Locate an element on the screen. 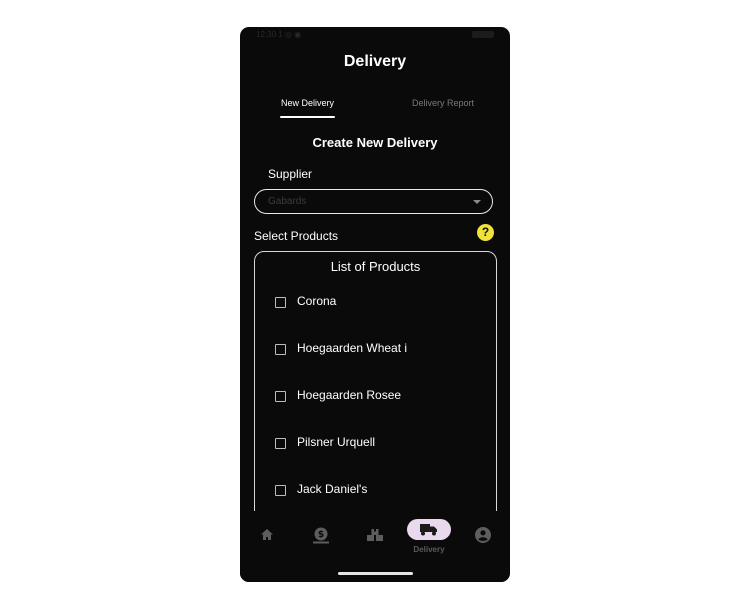  select-products-label: Select Products is located at coordinates (296, 236).